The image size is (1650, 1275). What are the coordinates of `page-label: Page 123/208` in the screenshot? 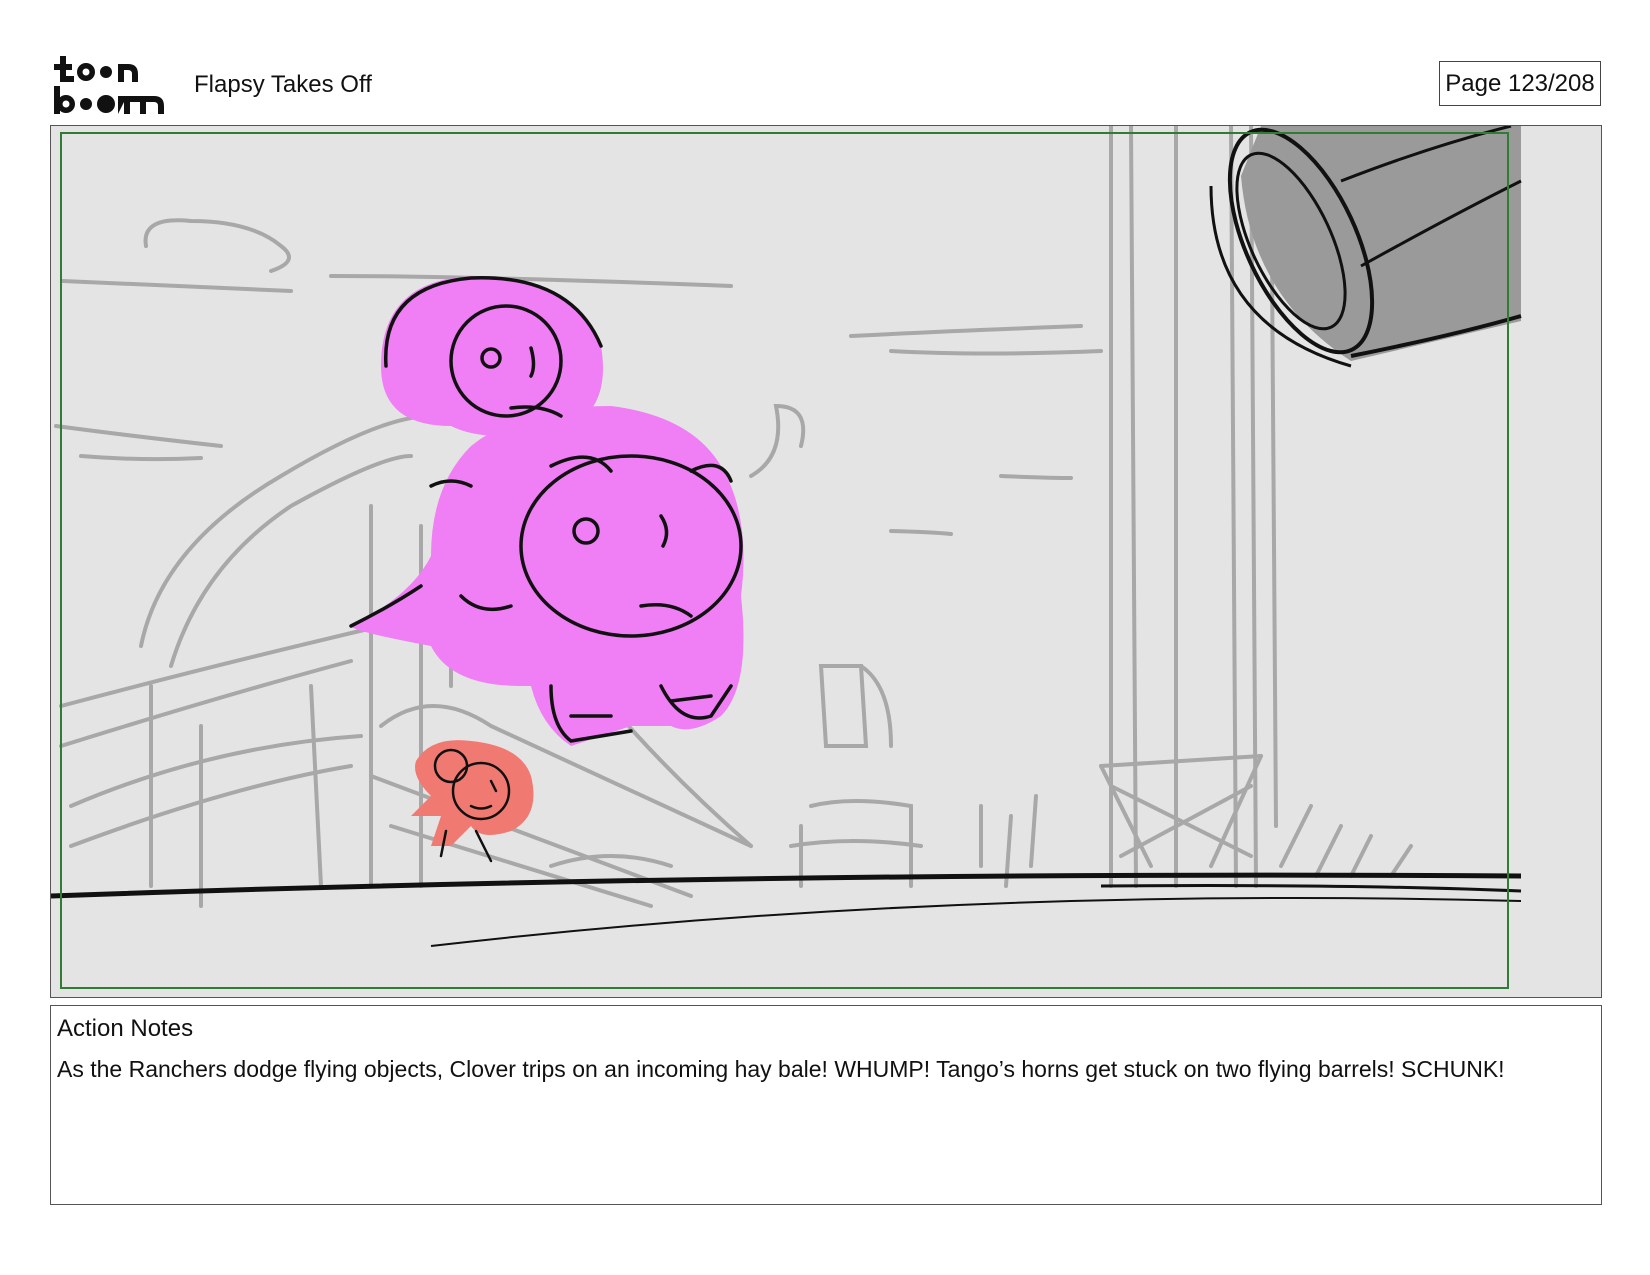 It's located at (1520, 83).